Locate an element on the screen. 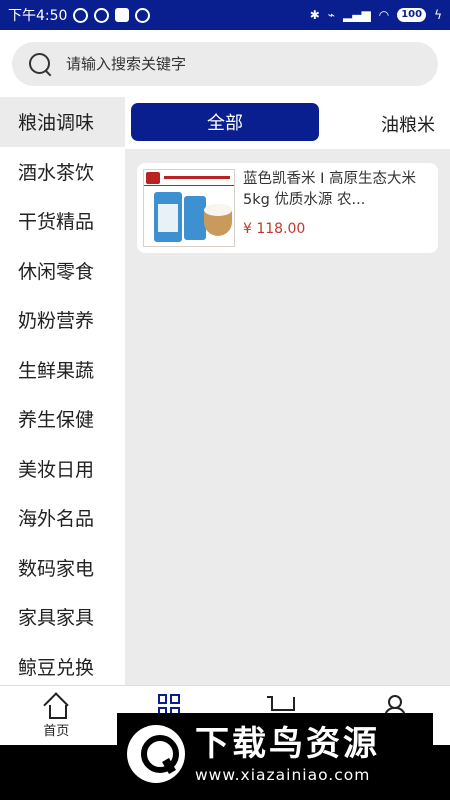 This screenshot has width=450, height=800. sidebar-item-milk-powder: 奶粉营养 is located at coordinates (62, 320).